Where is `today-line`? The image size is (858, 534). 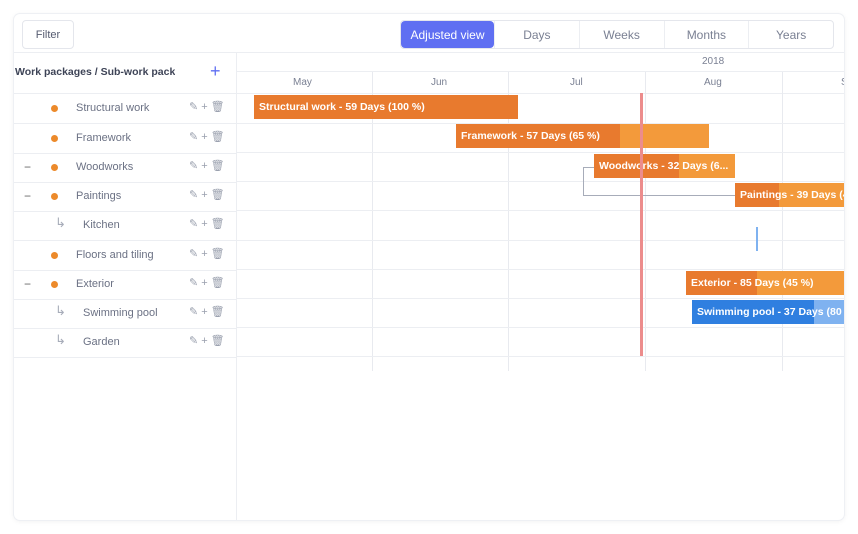 today-line is located at coordinates (641, 224).